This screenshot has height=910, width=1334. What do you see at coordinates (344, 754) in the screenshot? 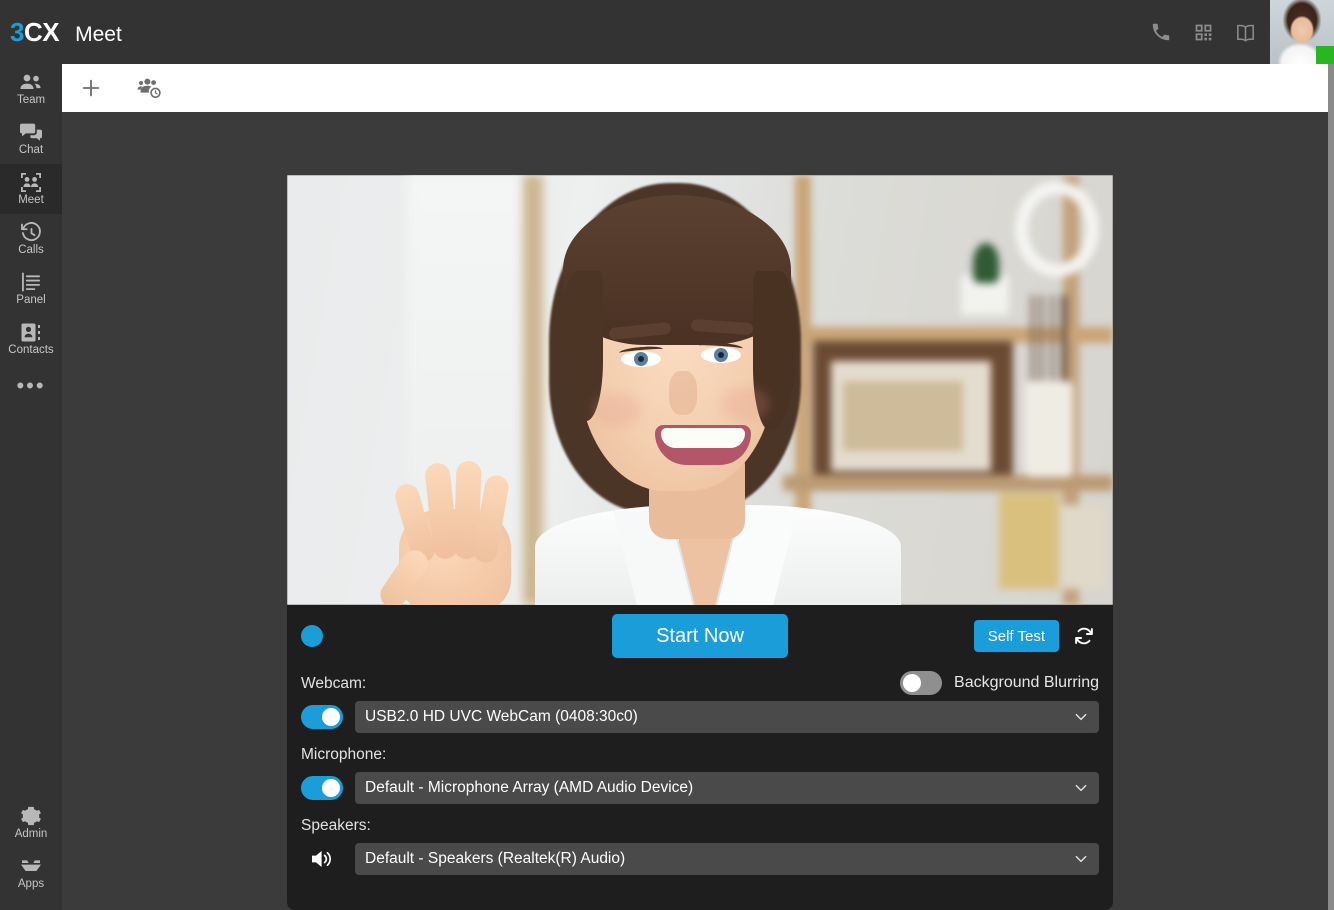
I see `microphone-label: Microphone:` at bounding box center [344, 754].